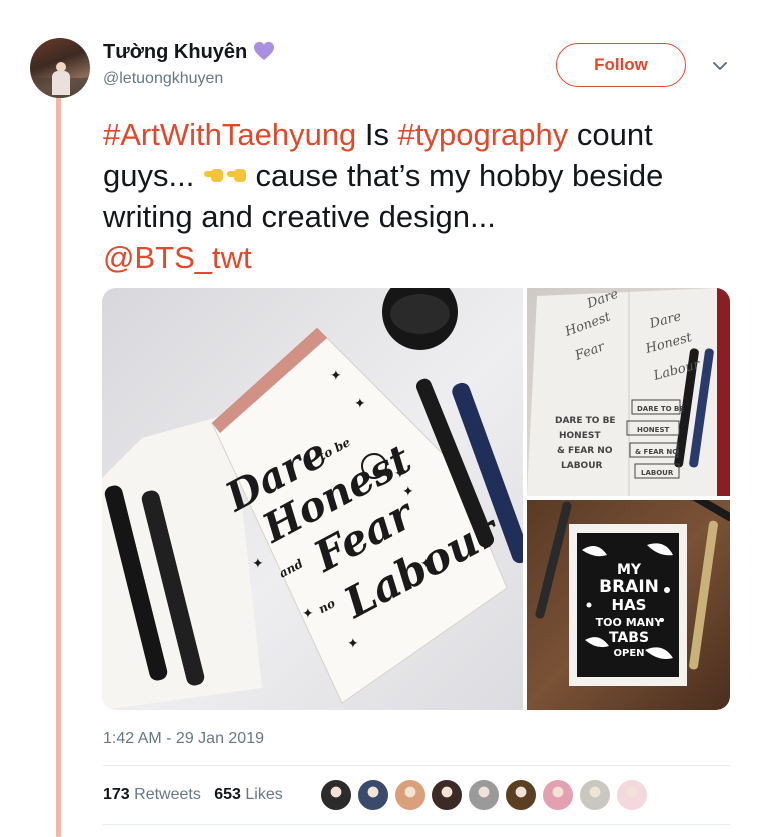 The image size is (777, 837). What do you see at coordinates (264, 794) in the screenshot?
I see `likes-label: Likes` at bounding box center [264, 794].